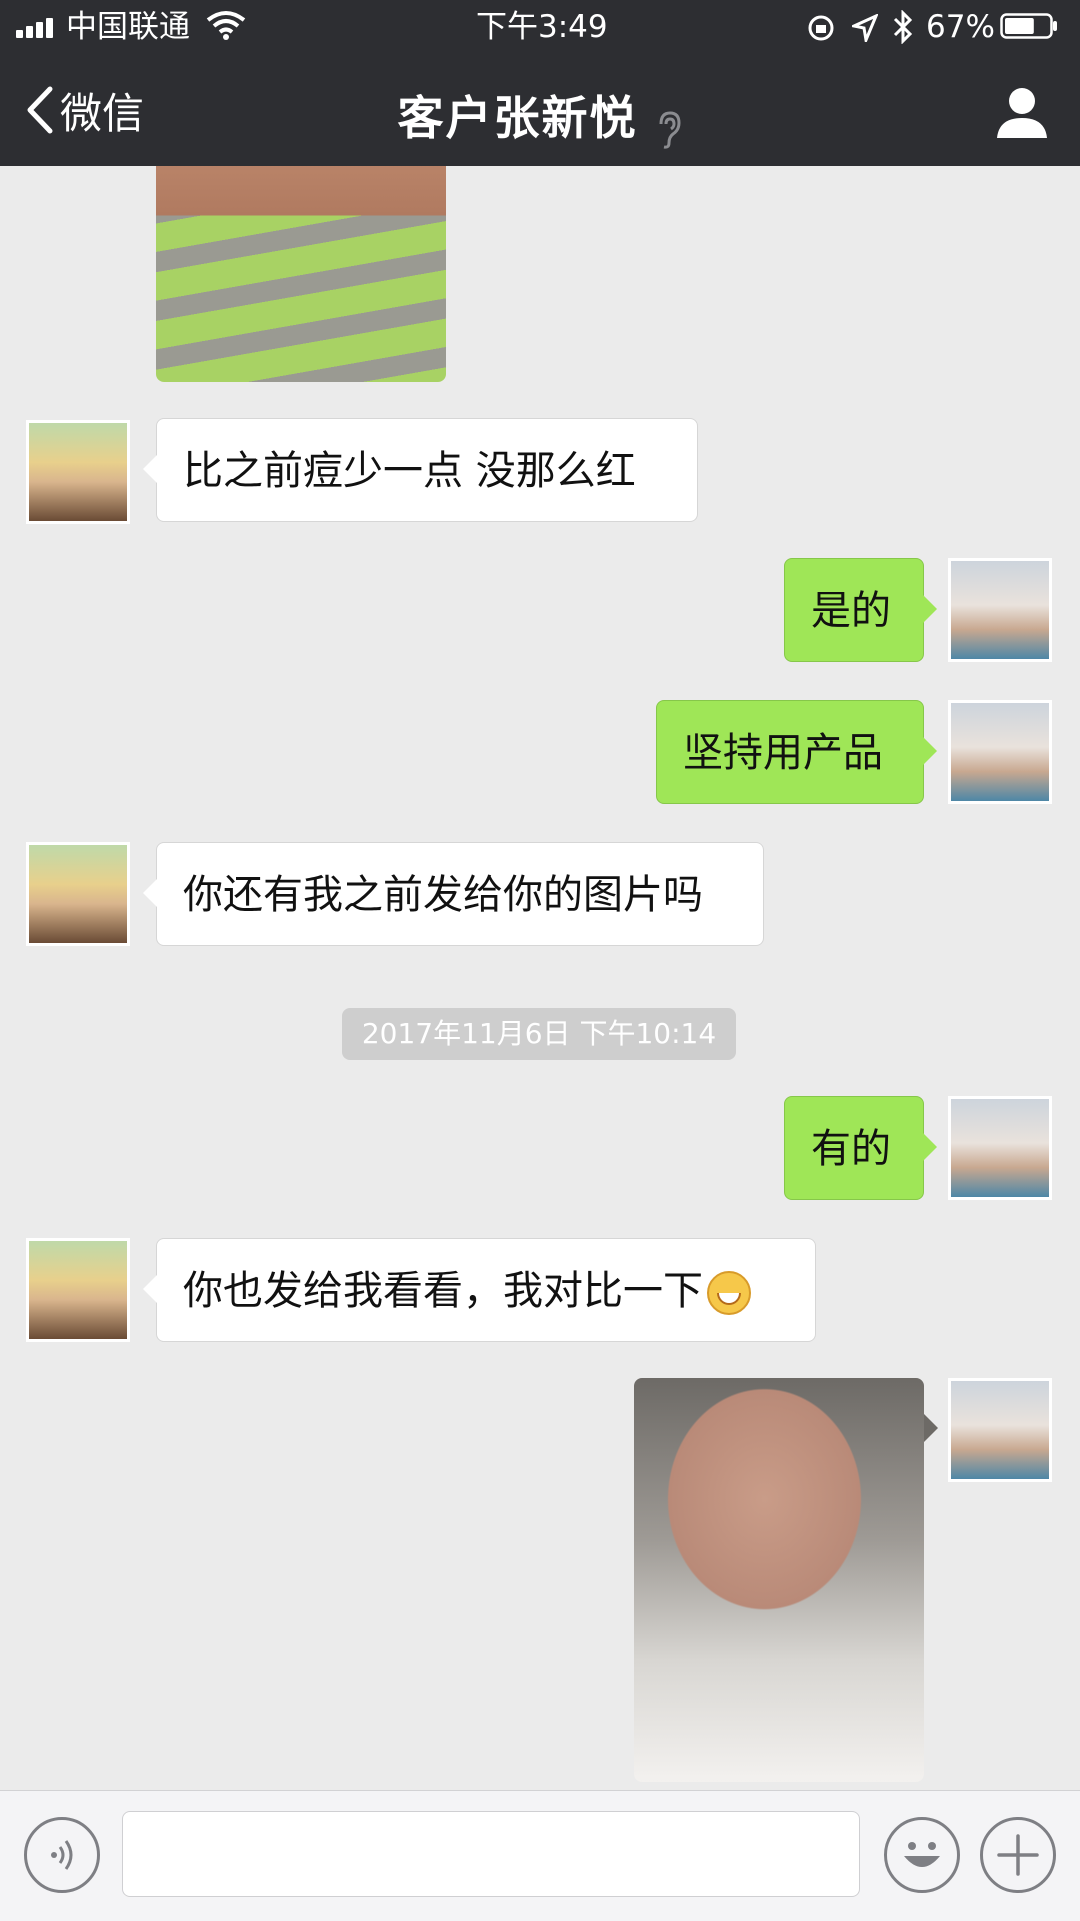 This screenshot has width=1080, height=1921. Describe the element at coordinates (851, 1149) in the screenshot. I see `message-text: 有的` at that location.